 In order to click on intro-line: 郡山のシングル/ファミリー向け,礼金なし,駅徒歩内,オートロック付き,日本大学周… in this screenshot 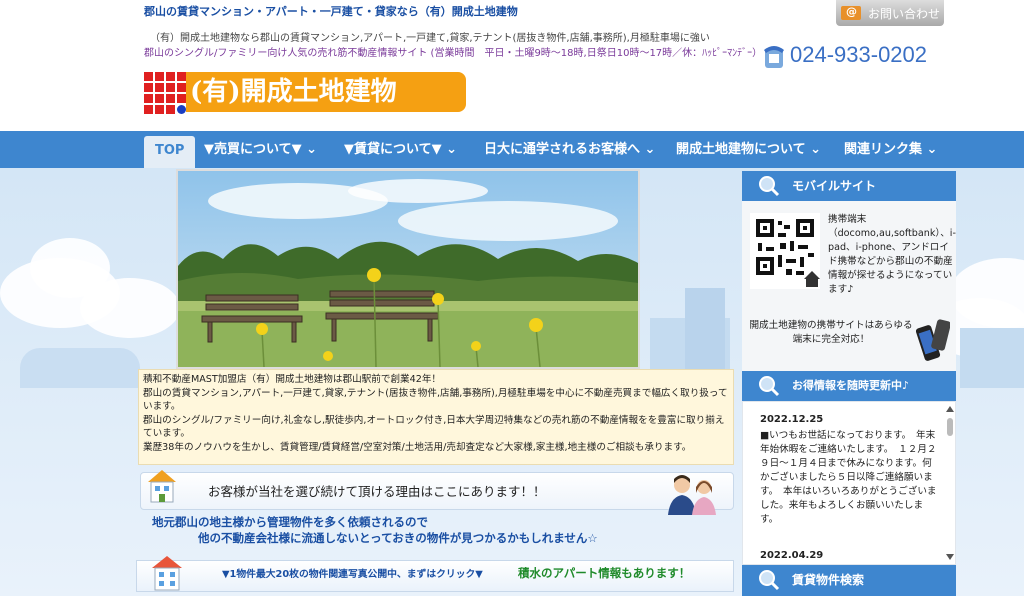, I will do `click(434, 427)`.